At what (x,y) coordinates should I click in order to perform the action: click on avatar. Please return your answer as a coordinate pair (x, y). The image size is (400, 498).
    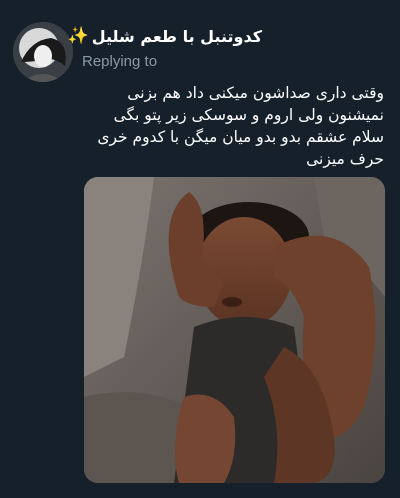
    Looking at the image, I should click on (43, 52).